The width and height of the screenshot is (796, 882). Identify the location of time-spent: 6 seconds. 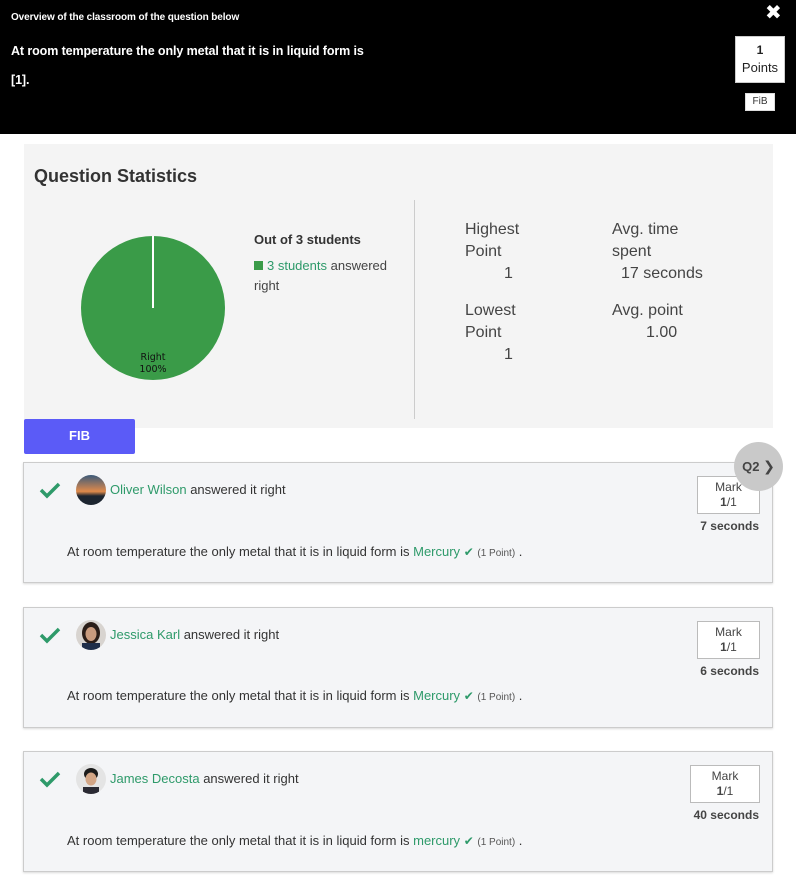
(729, 671).